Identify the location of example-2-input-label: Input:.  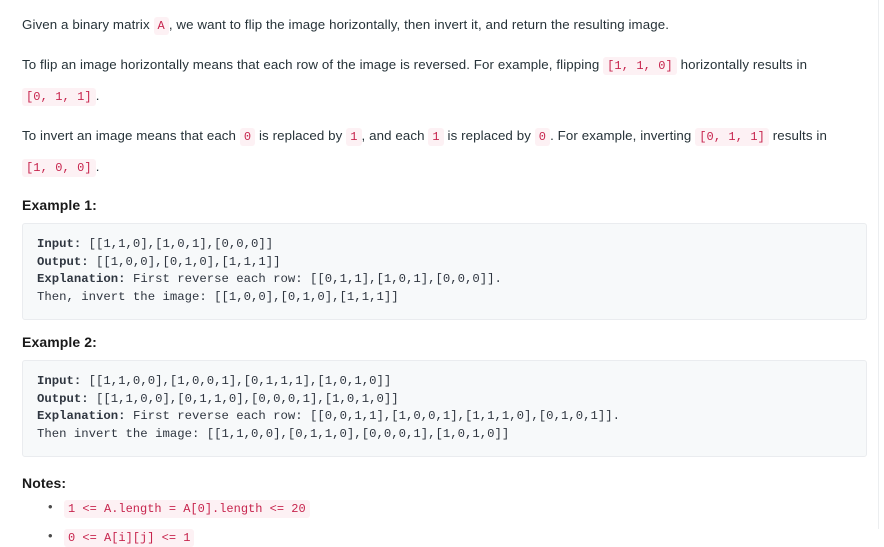
(59, 381).